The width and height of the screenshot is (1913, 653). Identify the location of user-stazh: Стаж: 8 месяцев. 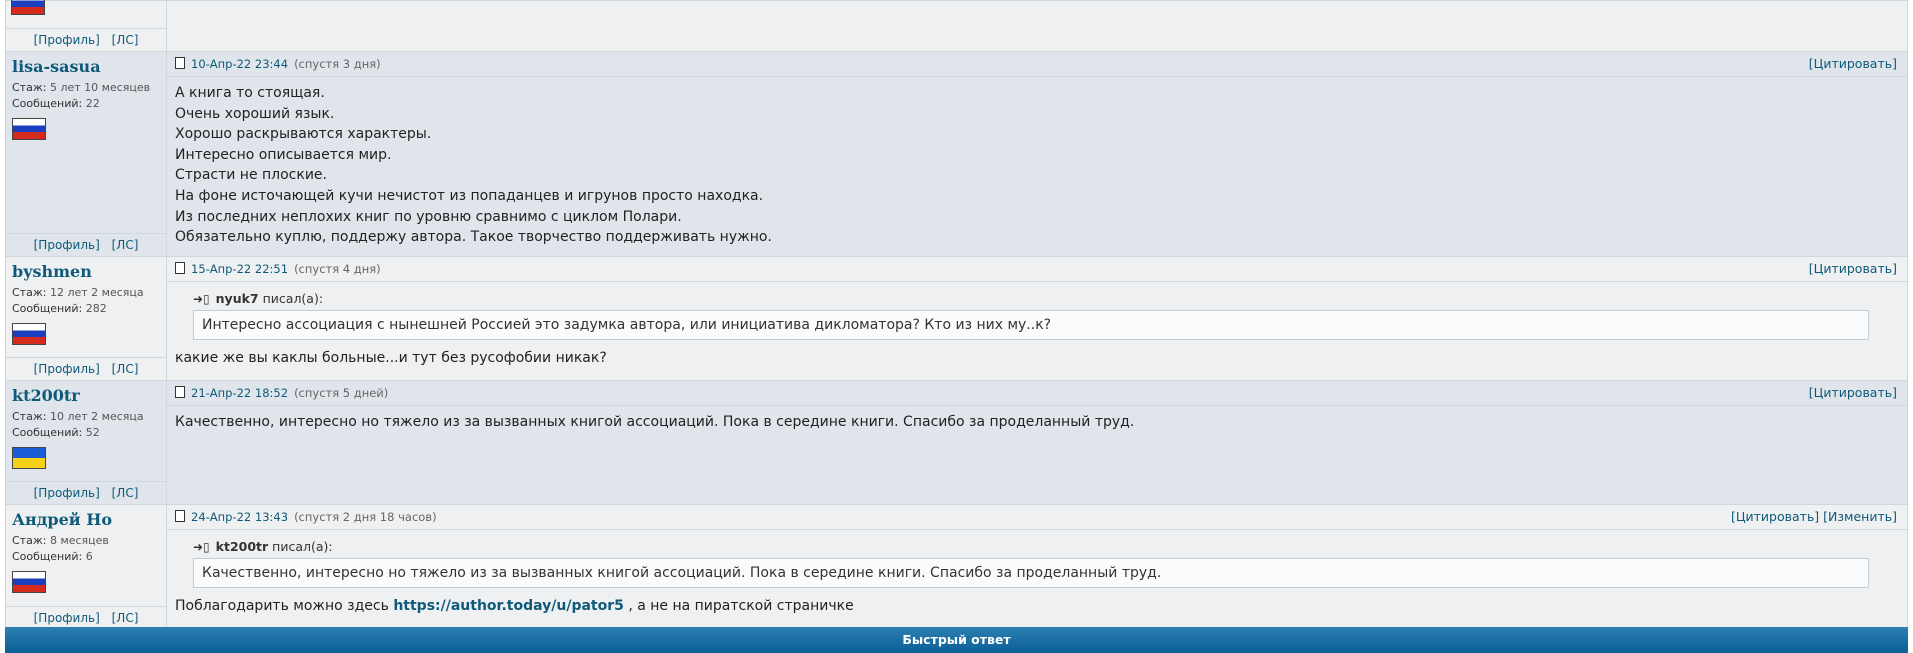
(86, 541).